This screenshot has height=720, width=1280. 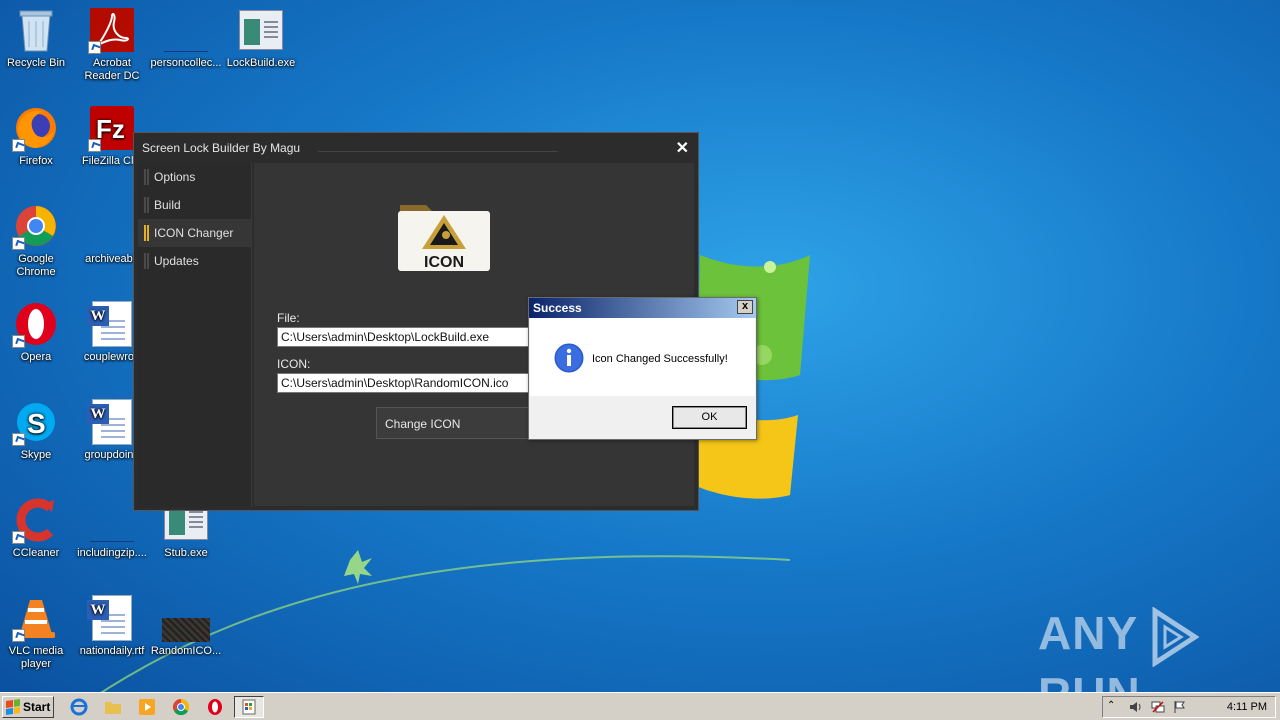 What do you see at coordinates (112, 30) in the screenshot?
I see `acrobat-icon` at bounding box center [112, 30].